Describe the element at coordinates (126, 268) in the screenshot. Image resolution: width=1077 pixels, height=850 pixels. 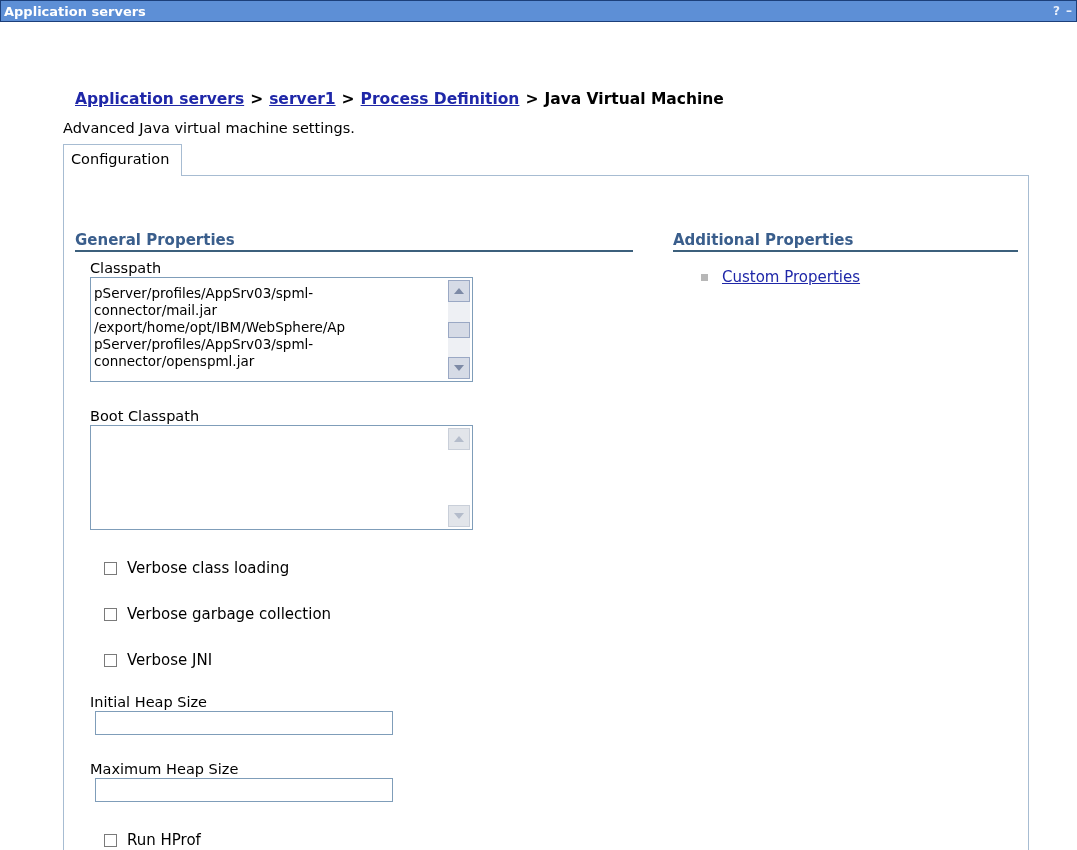
I see `field-label: Classpath` at that location.